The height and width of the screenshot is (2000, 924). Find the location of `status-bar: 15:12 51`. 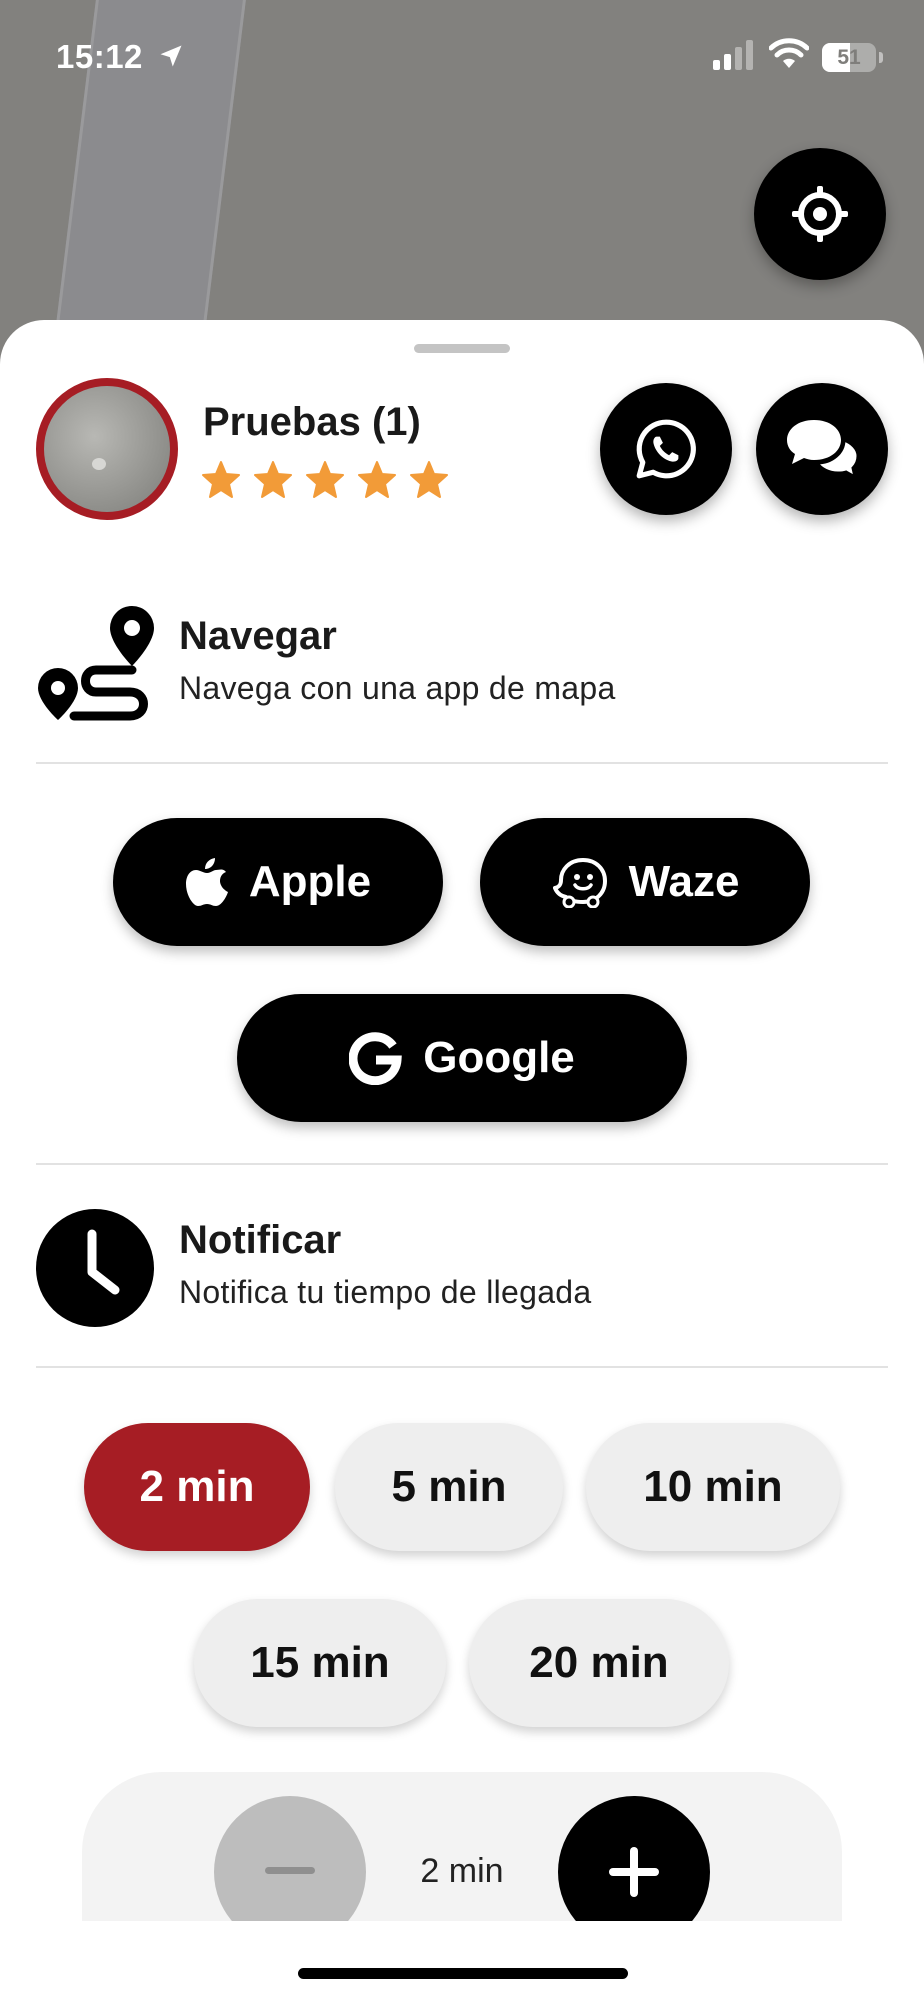

status-bar: 15:12 51 is located at coordinates (462, 60).